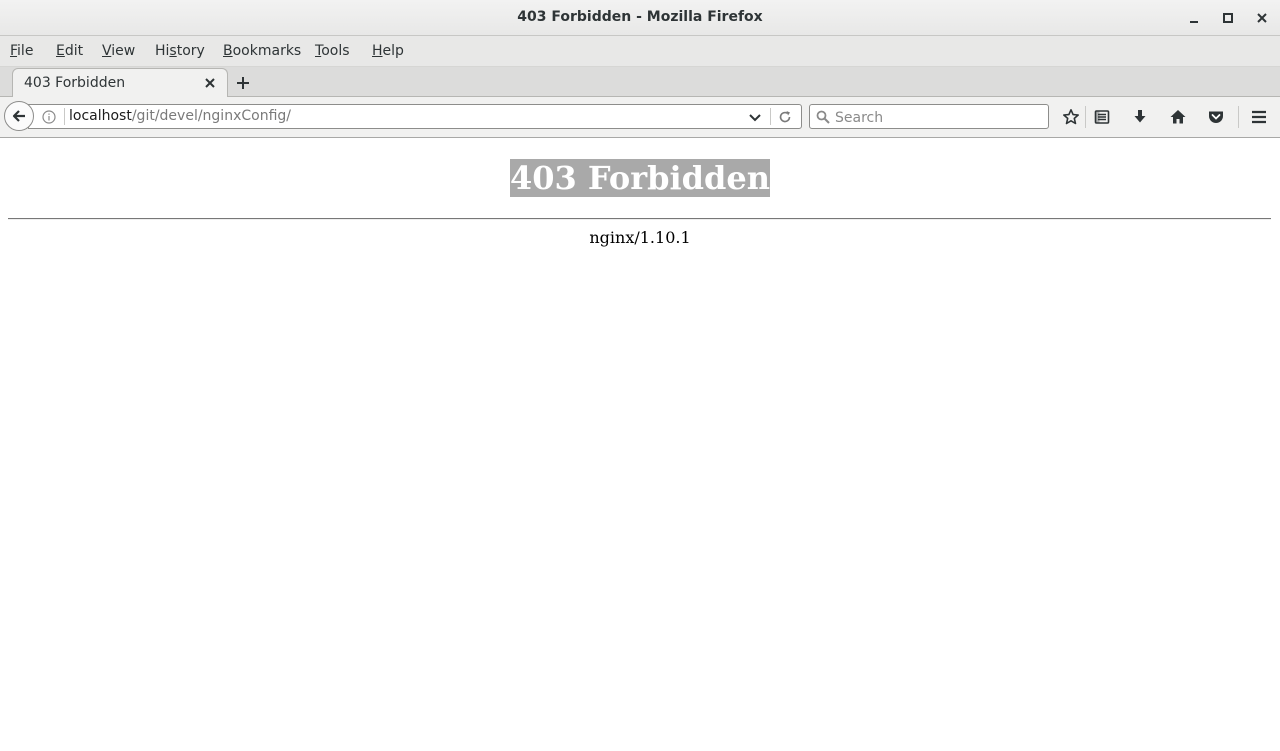 Image resolution: width=1280 pixels, height=751 pixels. Describe the element at coordinates (415, 116) in the screenshot. I see `url-bar: localhost/git/devel/nginxConfig/` at that location.